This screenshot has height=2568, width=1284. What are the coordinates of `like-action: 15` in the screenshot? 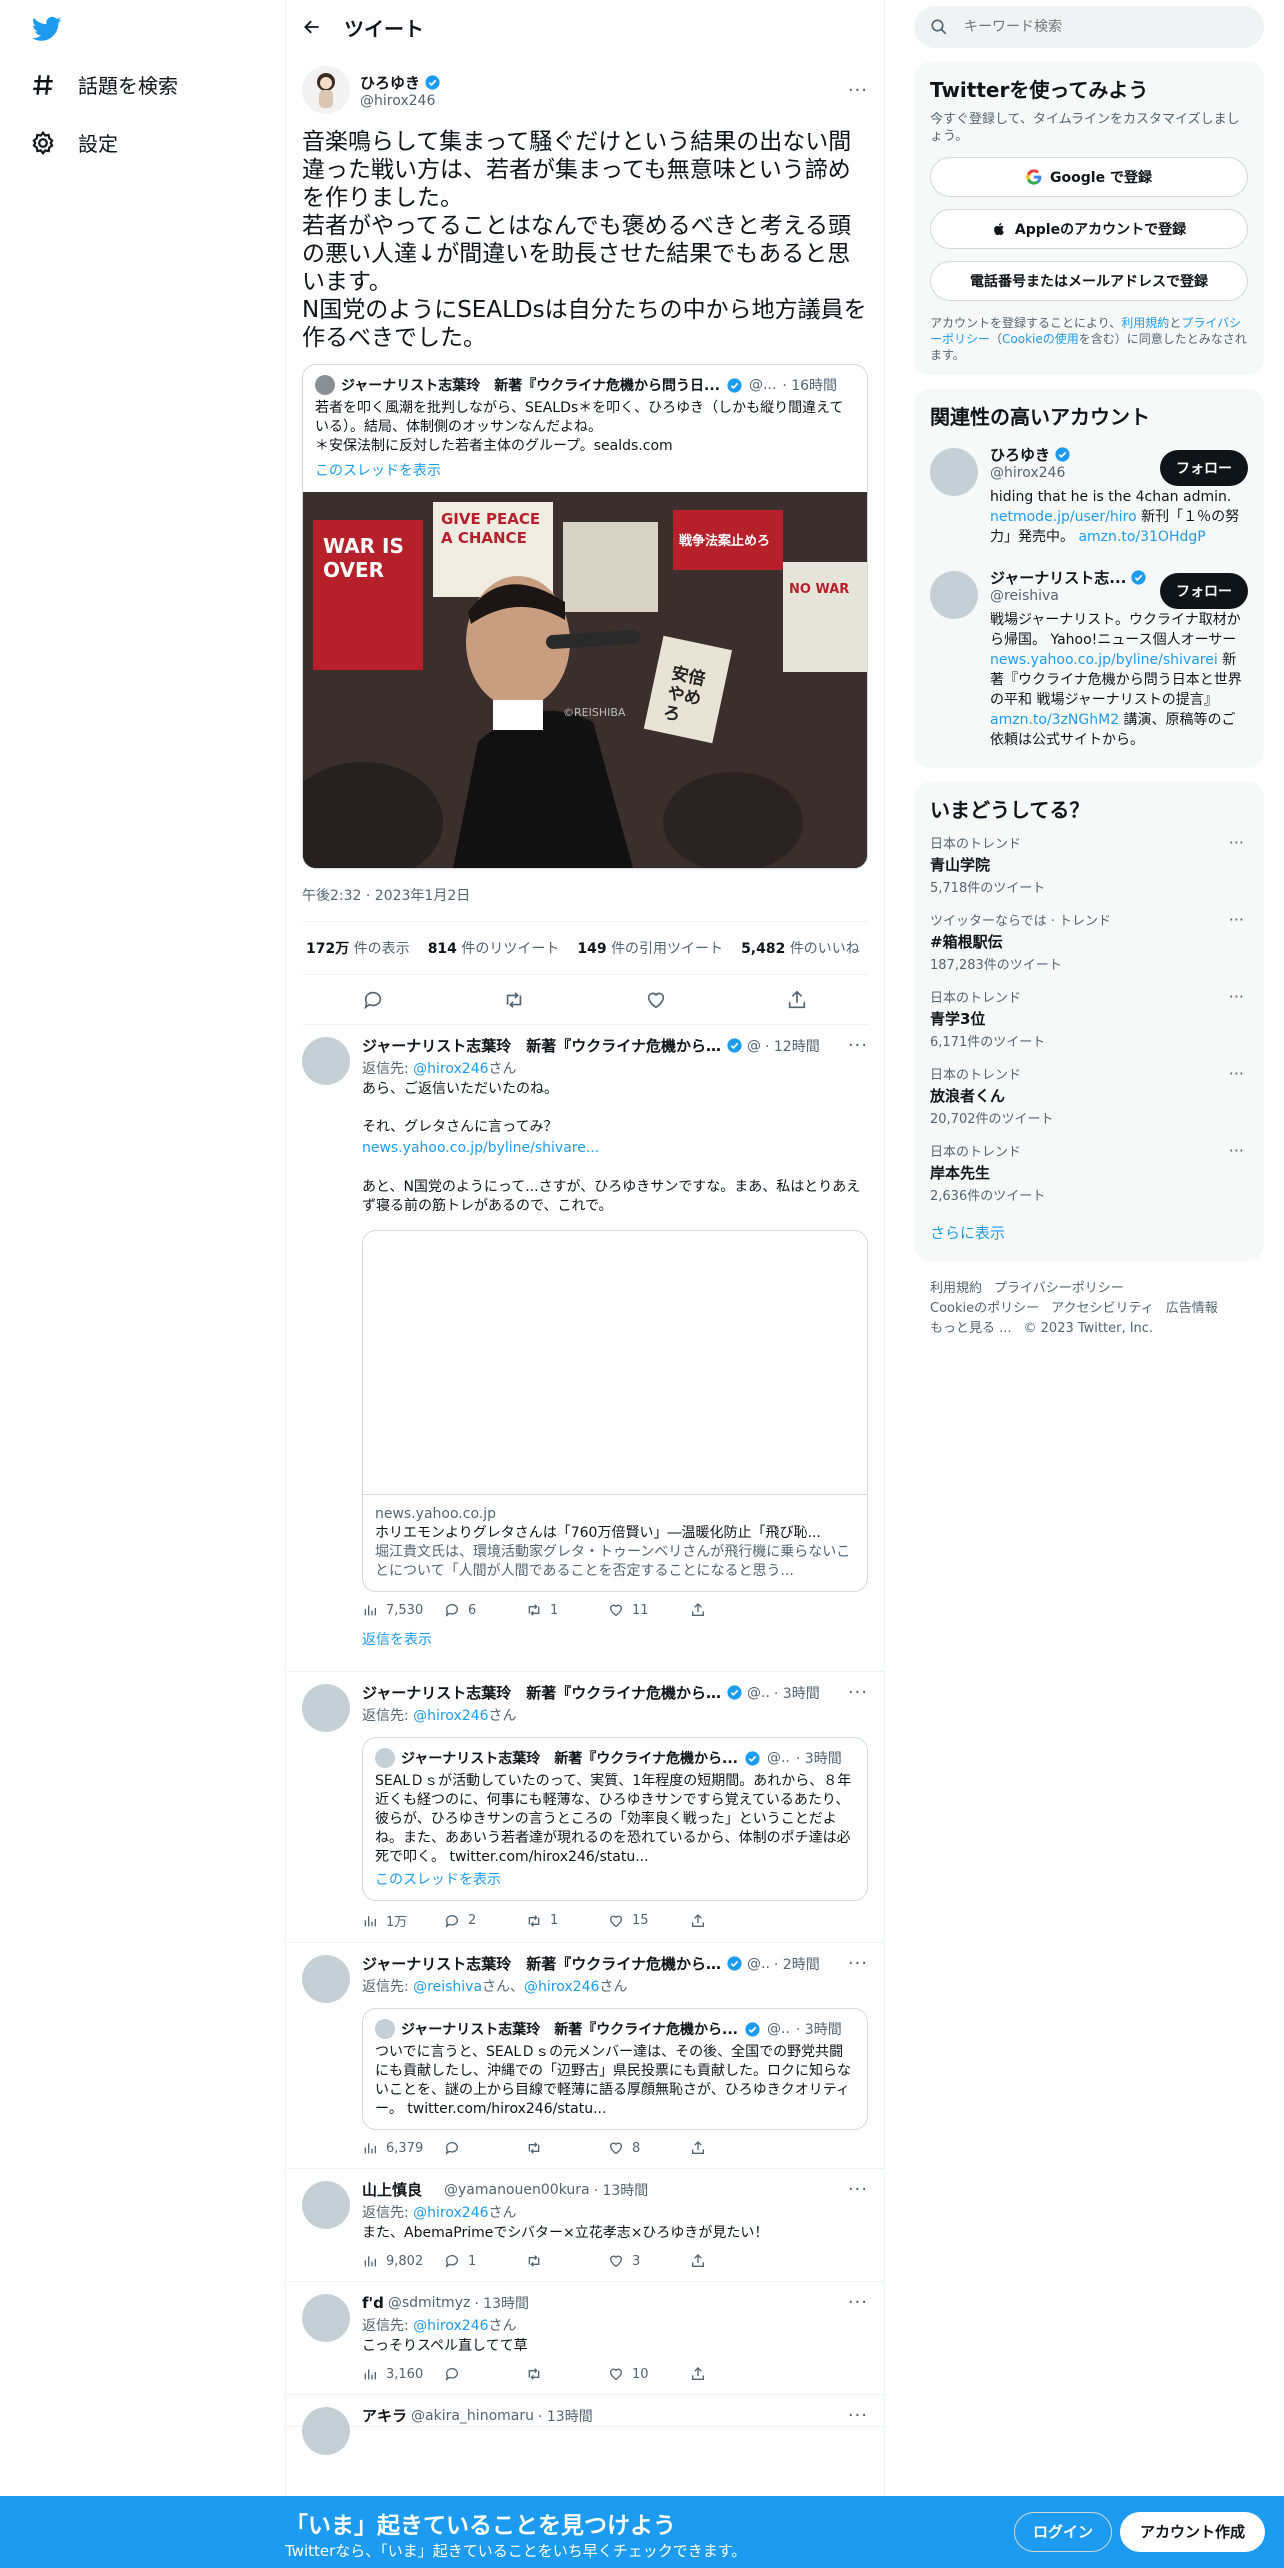 It's located at (649, 1920).